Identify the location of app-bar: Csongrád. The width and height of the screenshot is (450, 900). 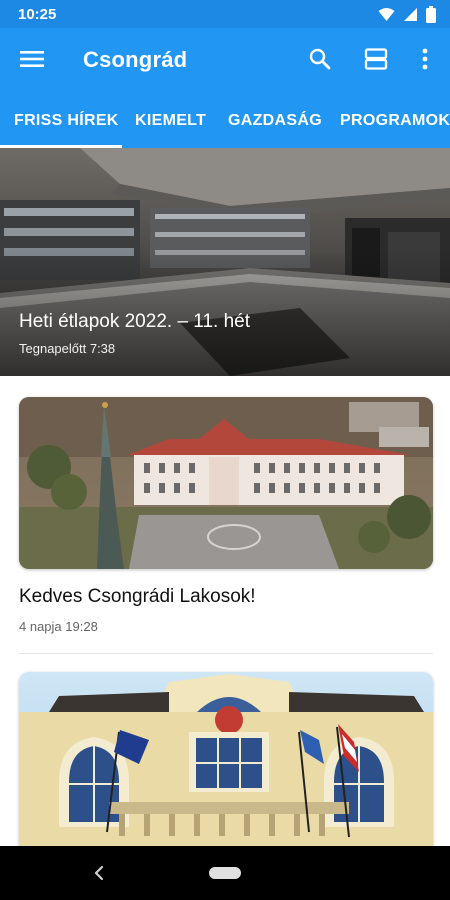
(225, 61).